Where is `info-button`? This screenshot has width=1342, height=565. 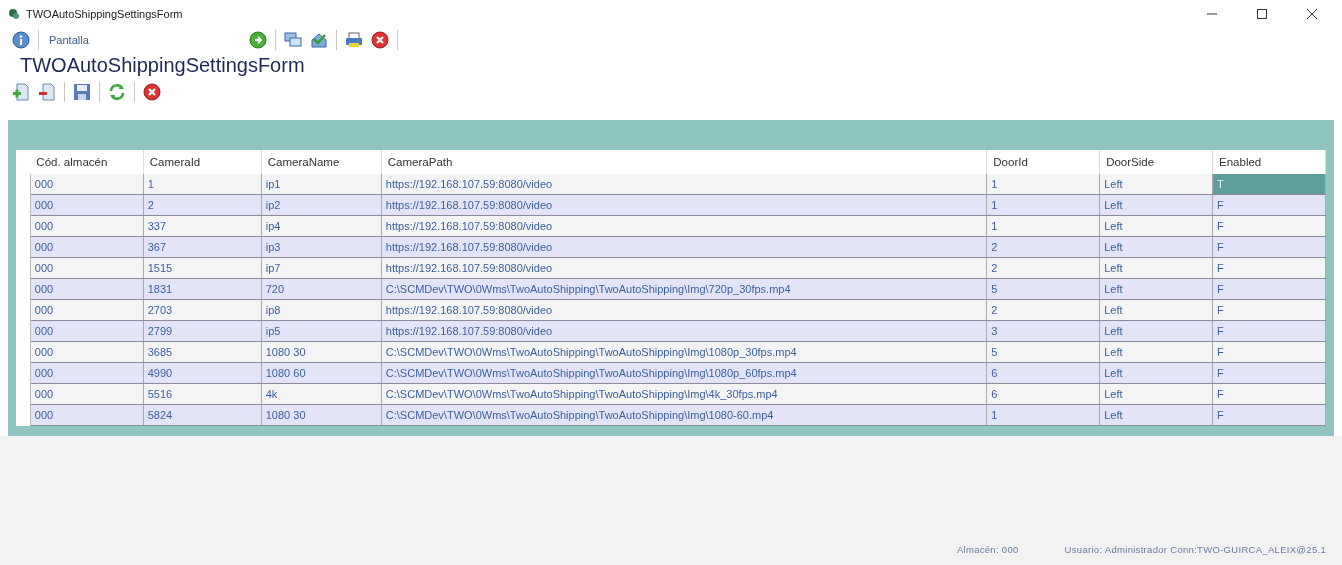 info-button is located at coordinates (21, 40).